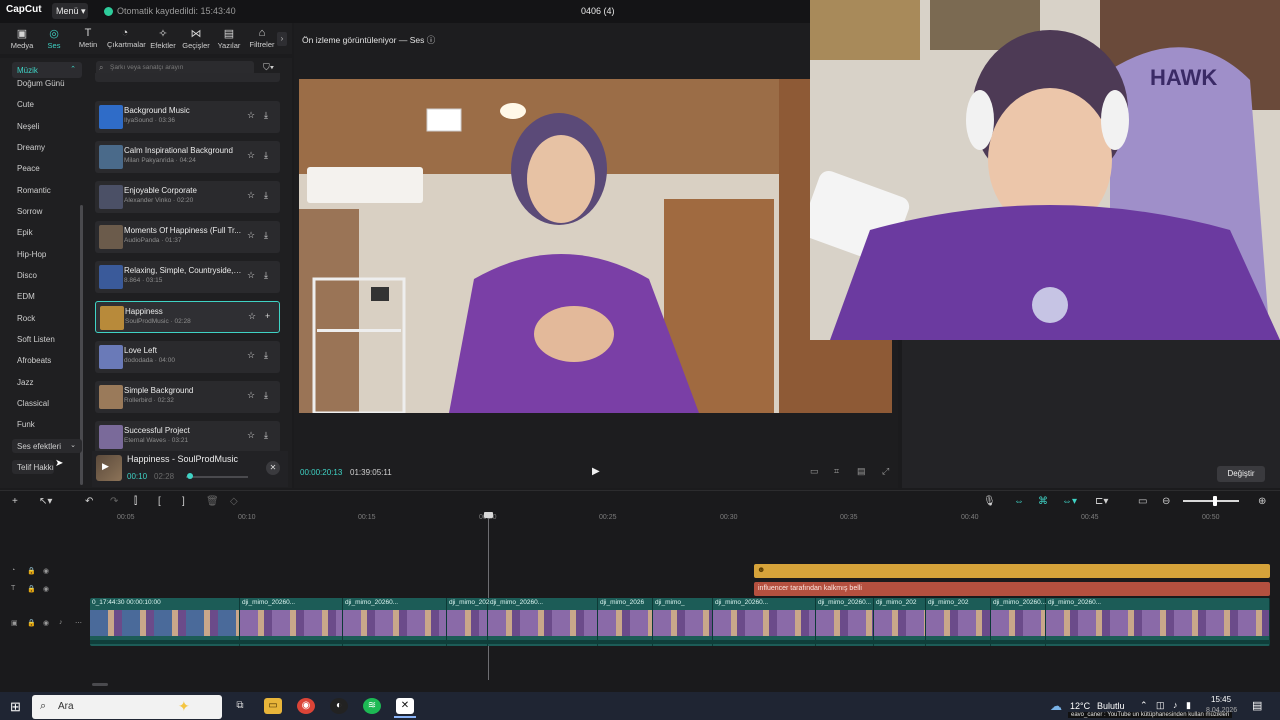  What do you see at coordinates (36, 339) in the screenshot?
I see `category-item: Soft Listen` at bounding box center [36, 339].